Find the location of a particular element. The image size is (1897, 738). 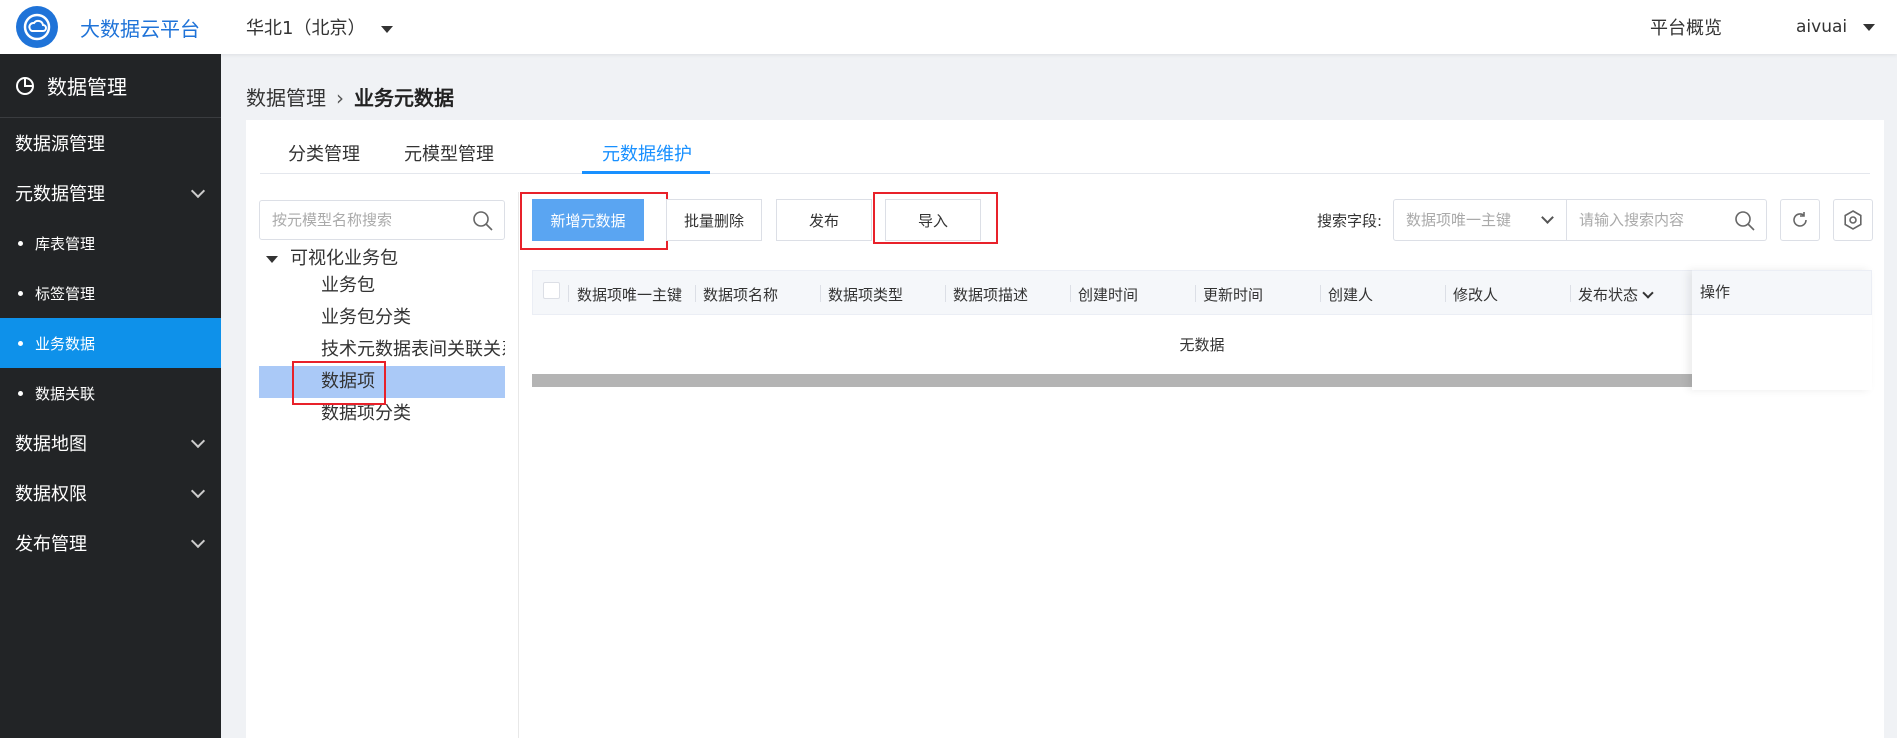

scrollbar-thumb is located at coordinates (1144, 380).